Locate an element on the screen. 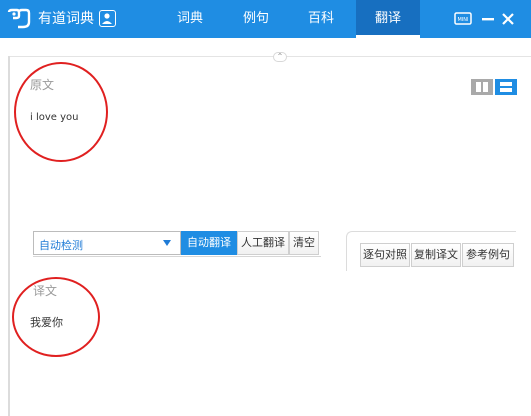 The image size is (531, 416). title-bar: 有道词典 词典 例句 百科 翻译 MINI is located at coordinates (265, 19).